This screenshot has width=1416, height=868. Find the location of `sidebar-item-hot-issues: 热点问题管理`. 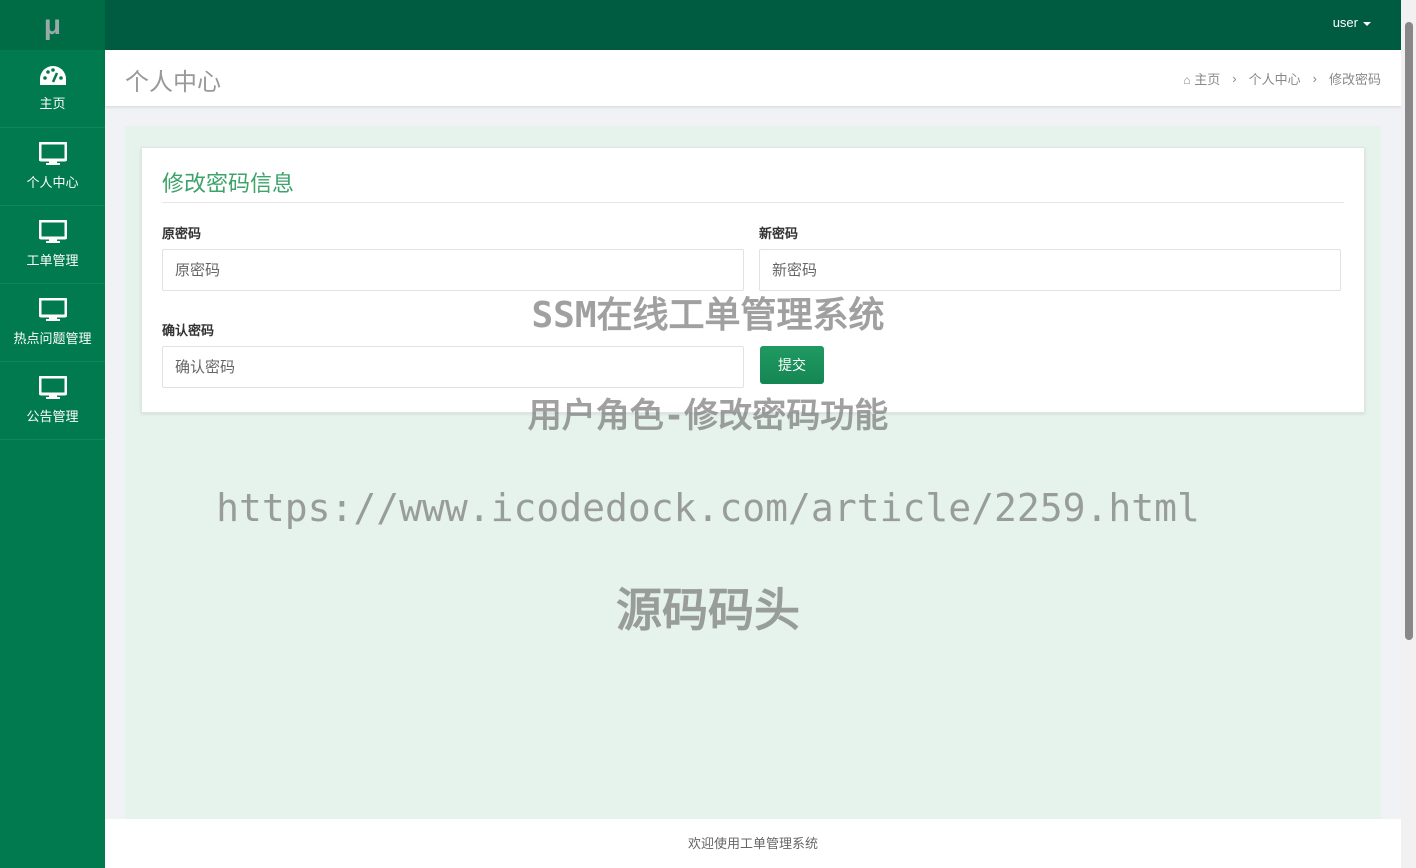

sidebar-item-hot-issues: 热点问题管理 is located at coordinates (52, 323).